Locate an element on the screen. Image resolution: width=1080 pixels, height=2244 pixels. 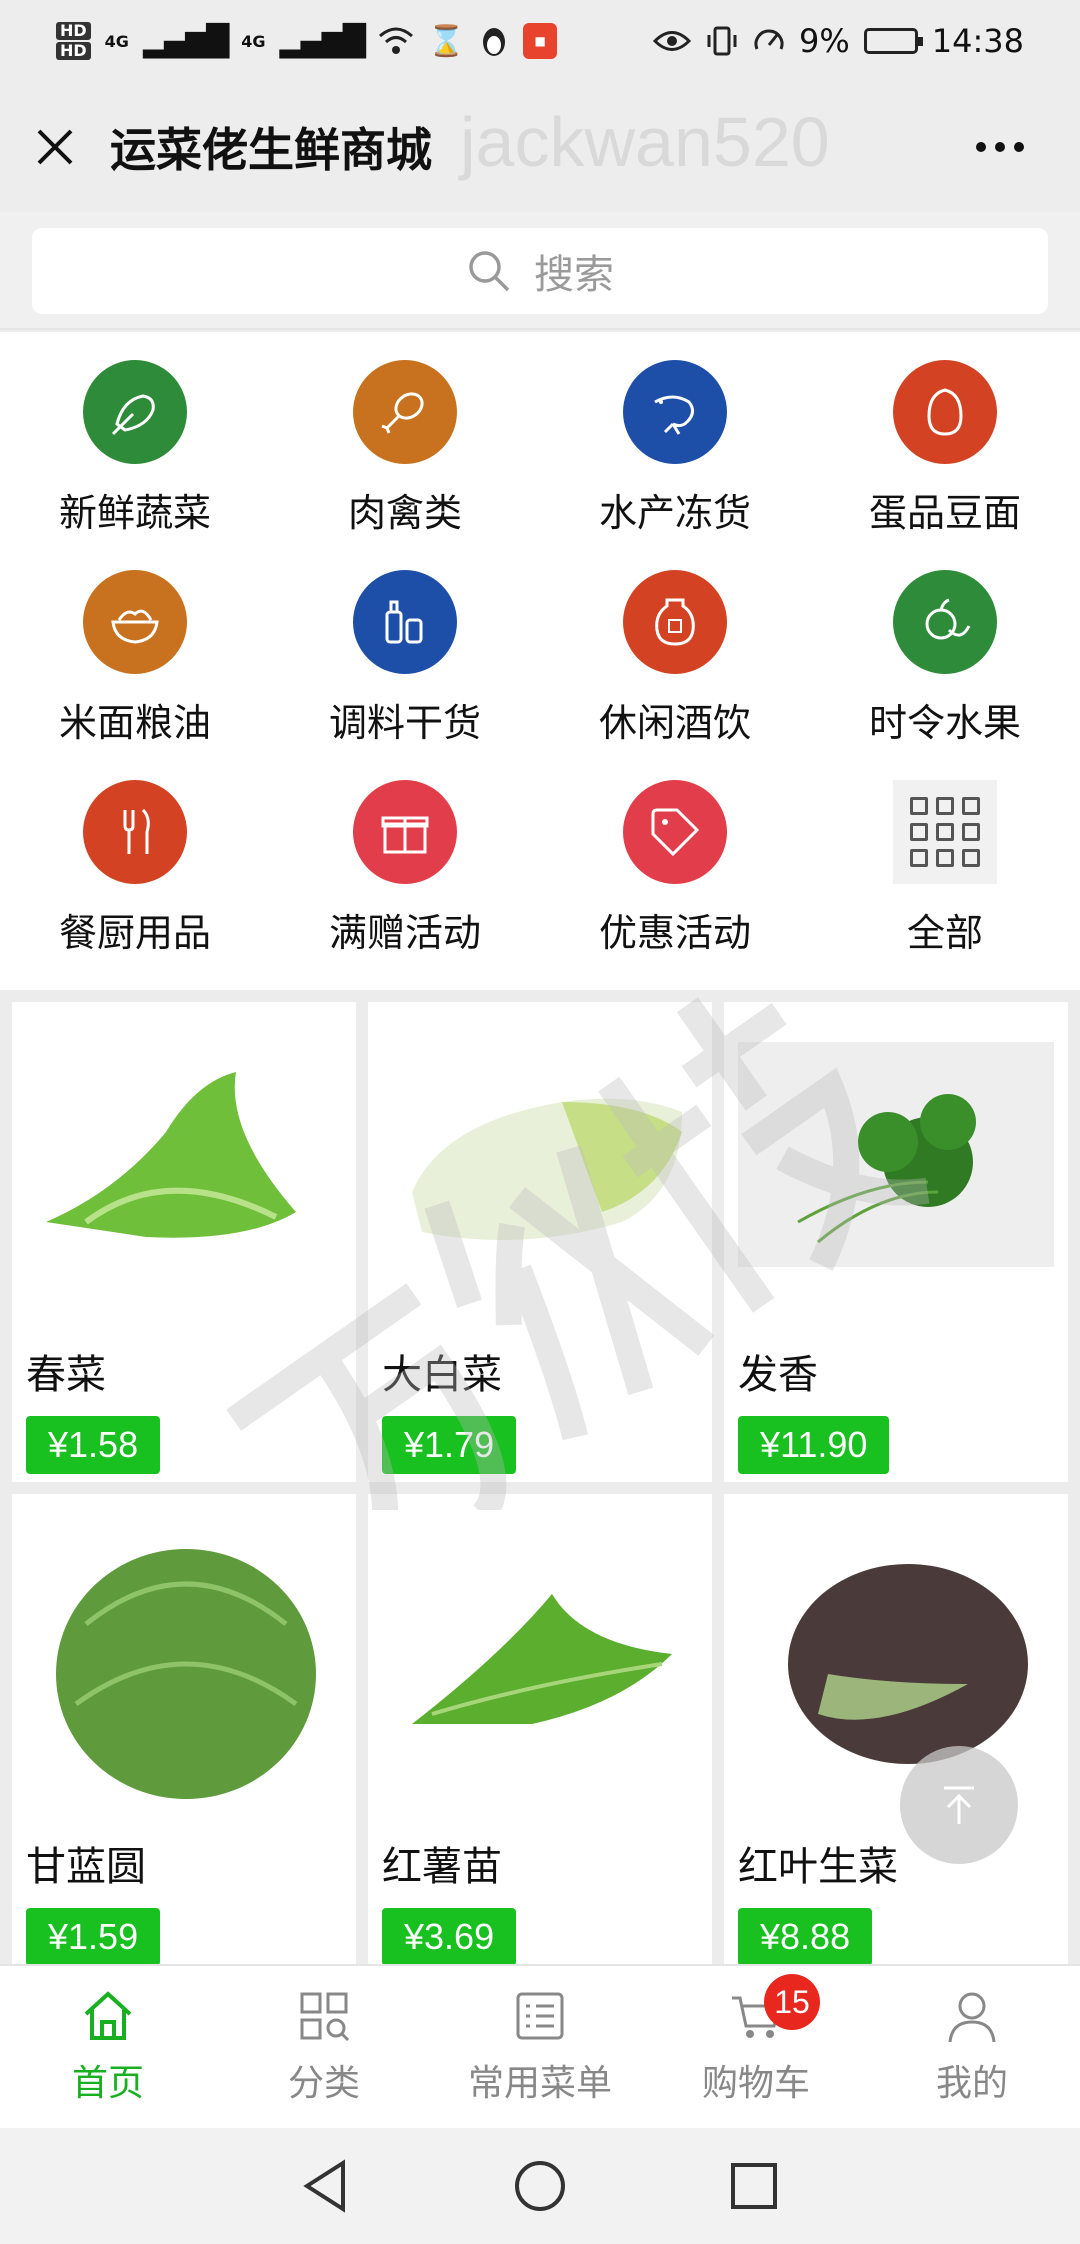
product-price: ¥1.79 is located at coordinates (449, 1445).